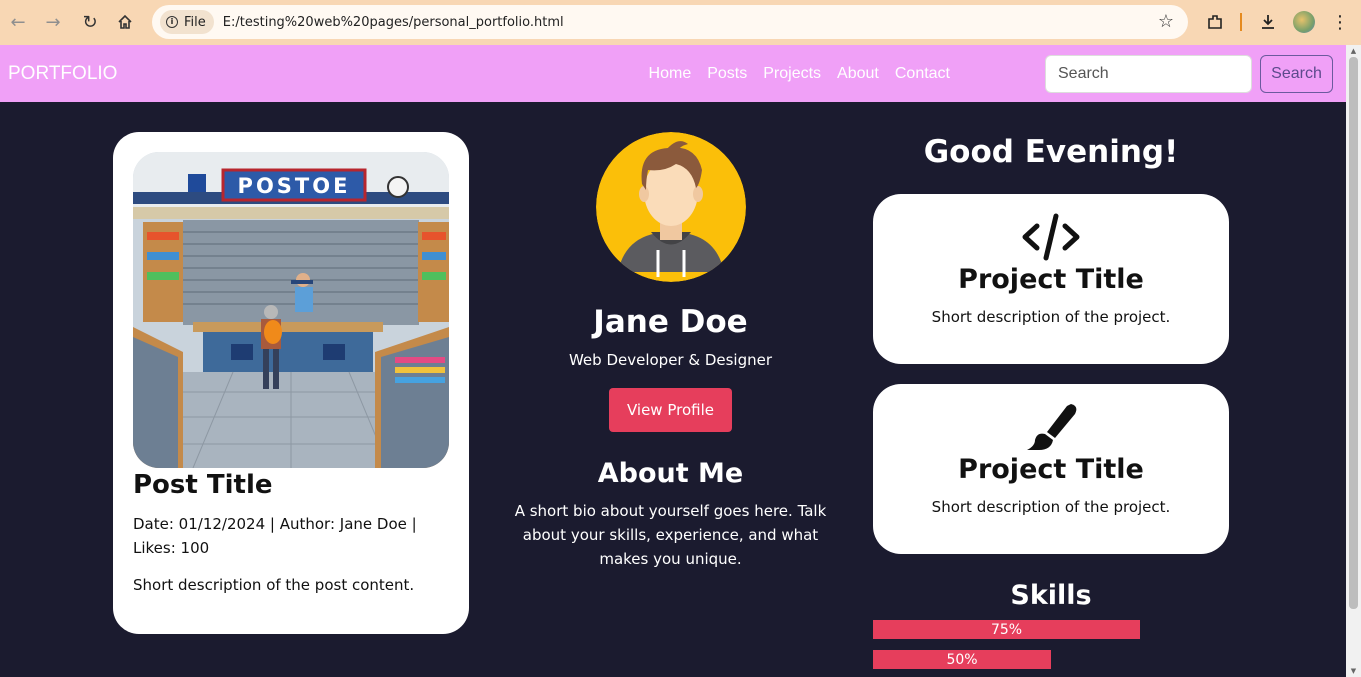  I want to click on scroll-thumb, so click(1353, 333).